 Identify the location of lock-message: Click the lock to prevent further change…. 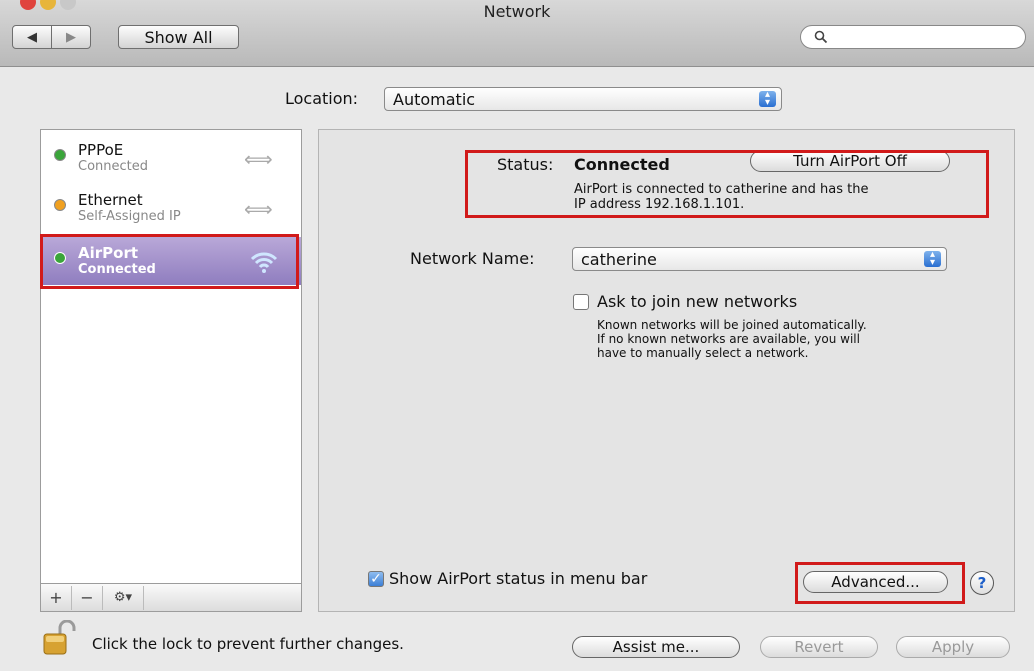
(248, 644).